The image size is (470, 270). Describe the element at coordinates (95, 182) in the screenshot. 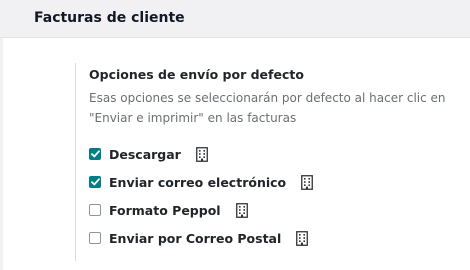

I see `send-email-checkbox` at that location.